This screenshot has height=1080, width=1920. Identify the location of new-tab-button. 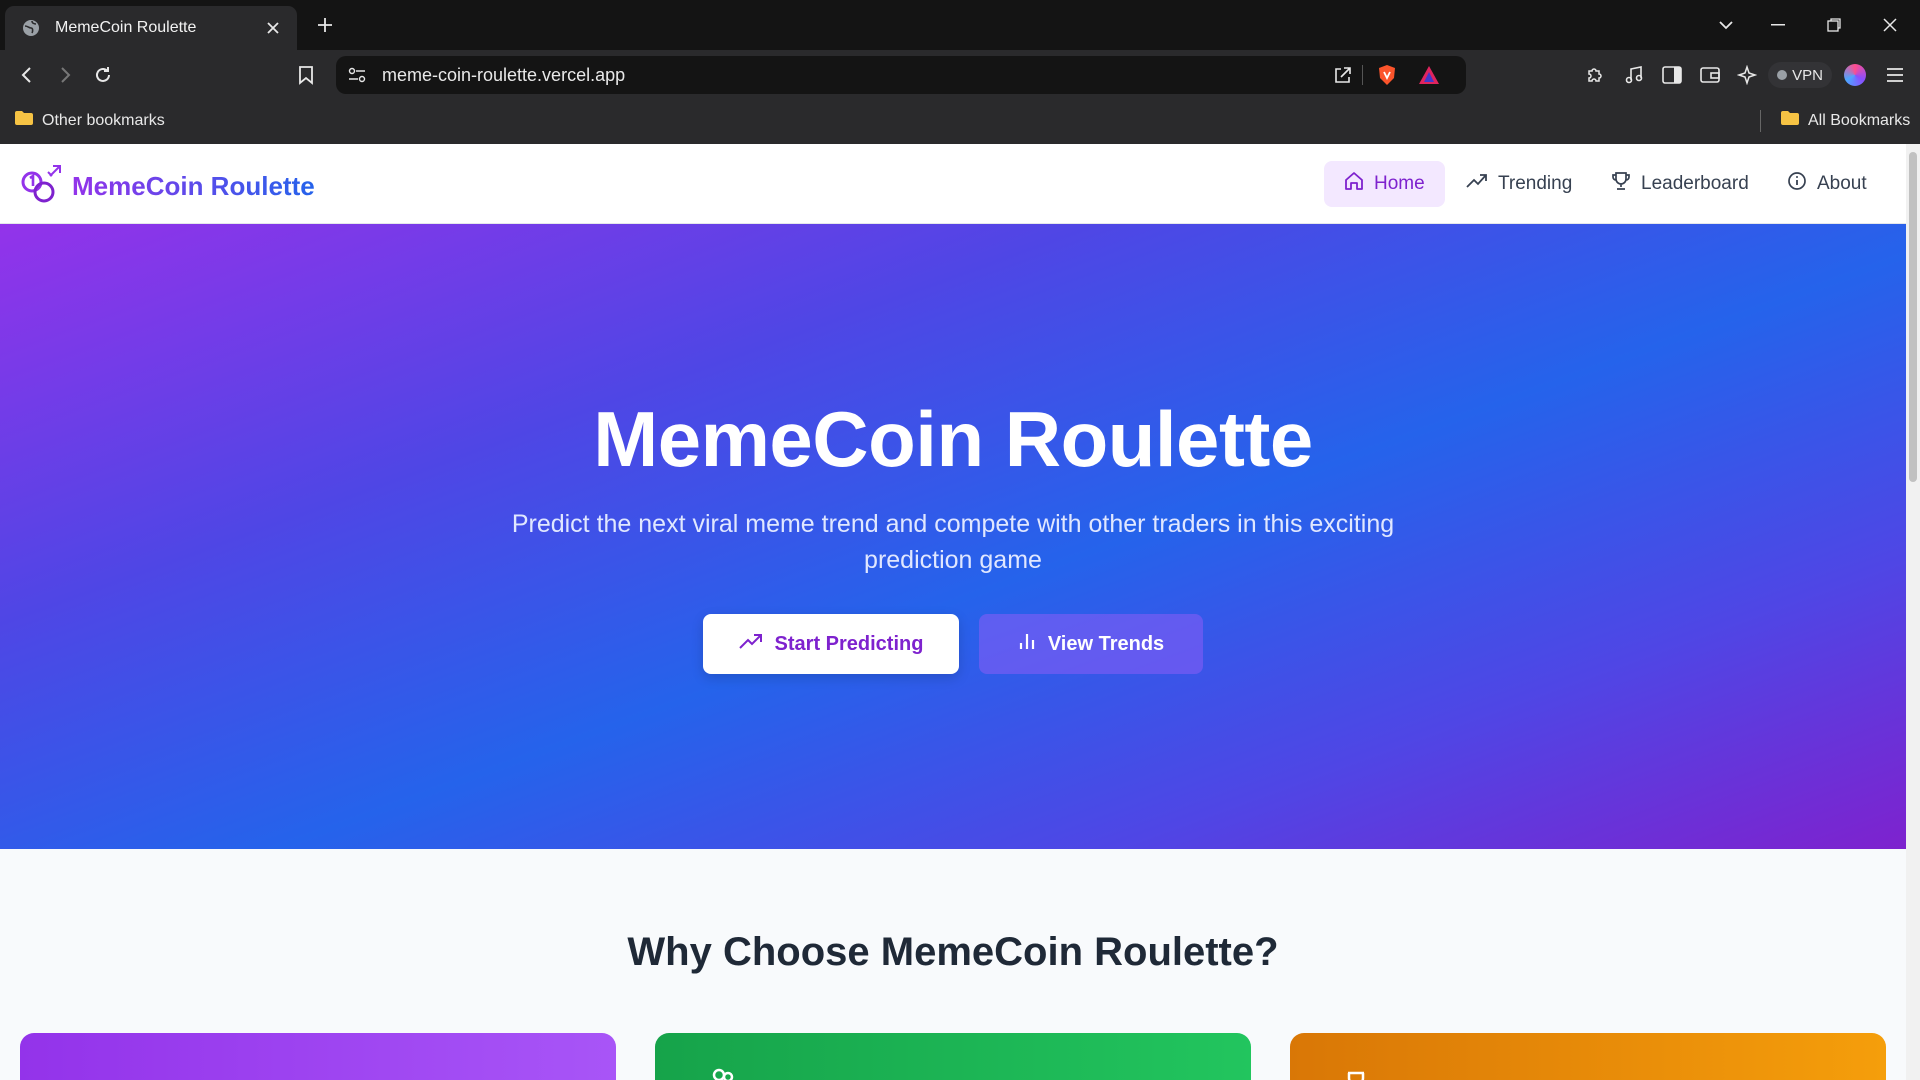
(325, 25).